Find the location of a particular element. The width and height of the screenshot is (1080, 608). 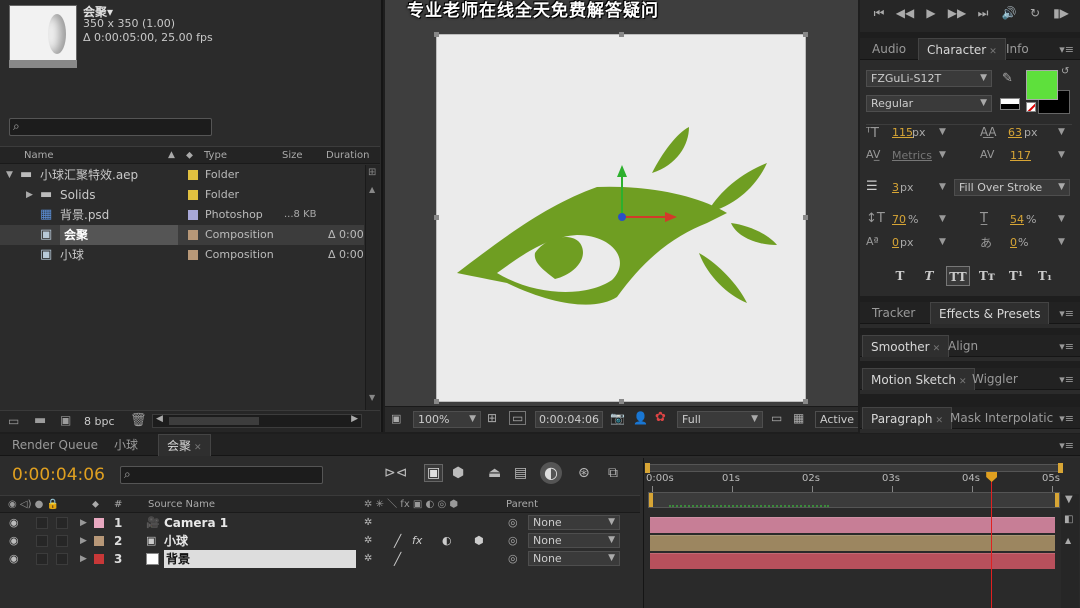

effects-switch-icon: fx is located at coordinates (417, 541).